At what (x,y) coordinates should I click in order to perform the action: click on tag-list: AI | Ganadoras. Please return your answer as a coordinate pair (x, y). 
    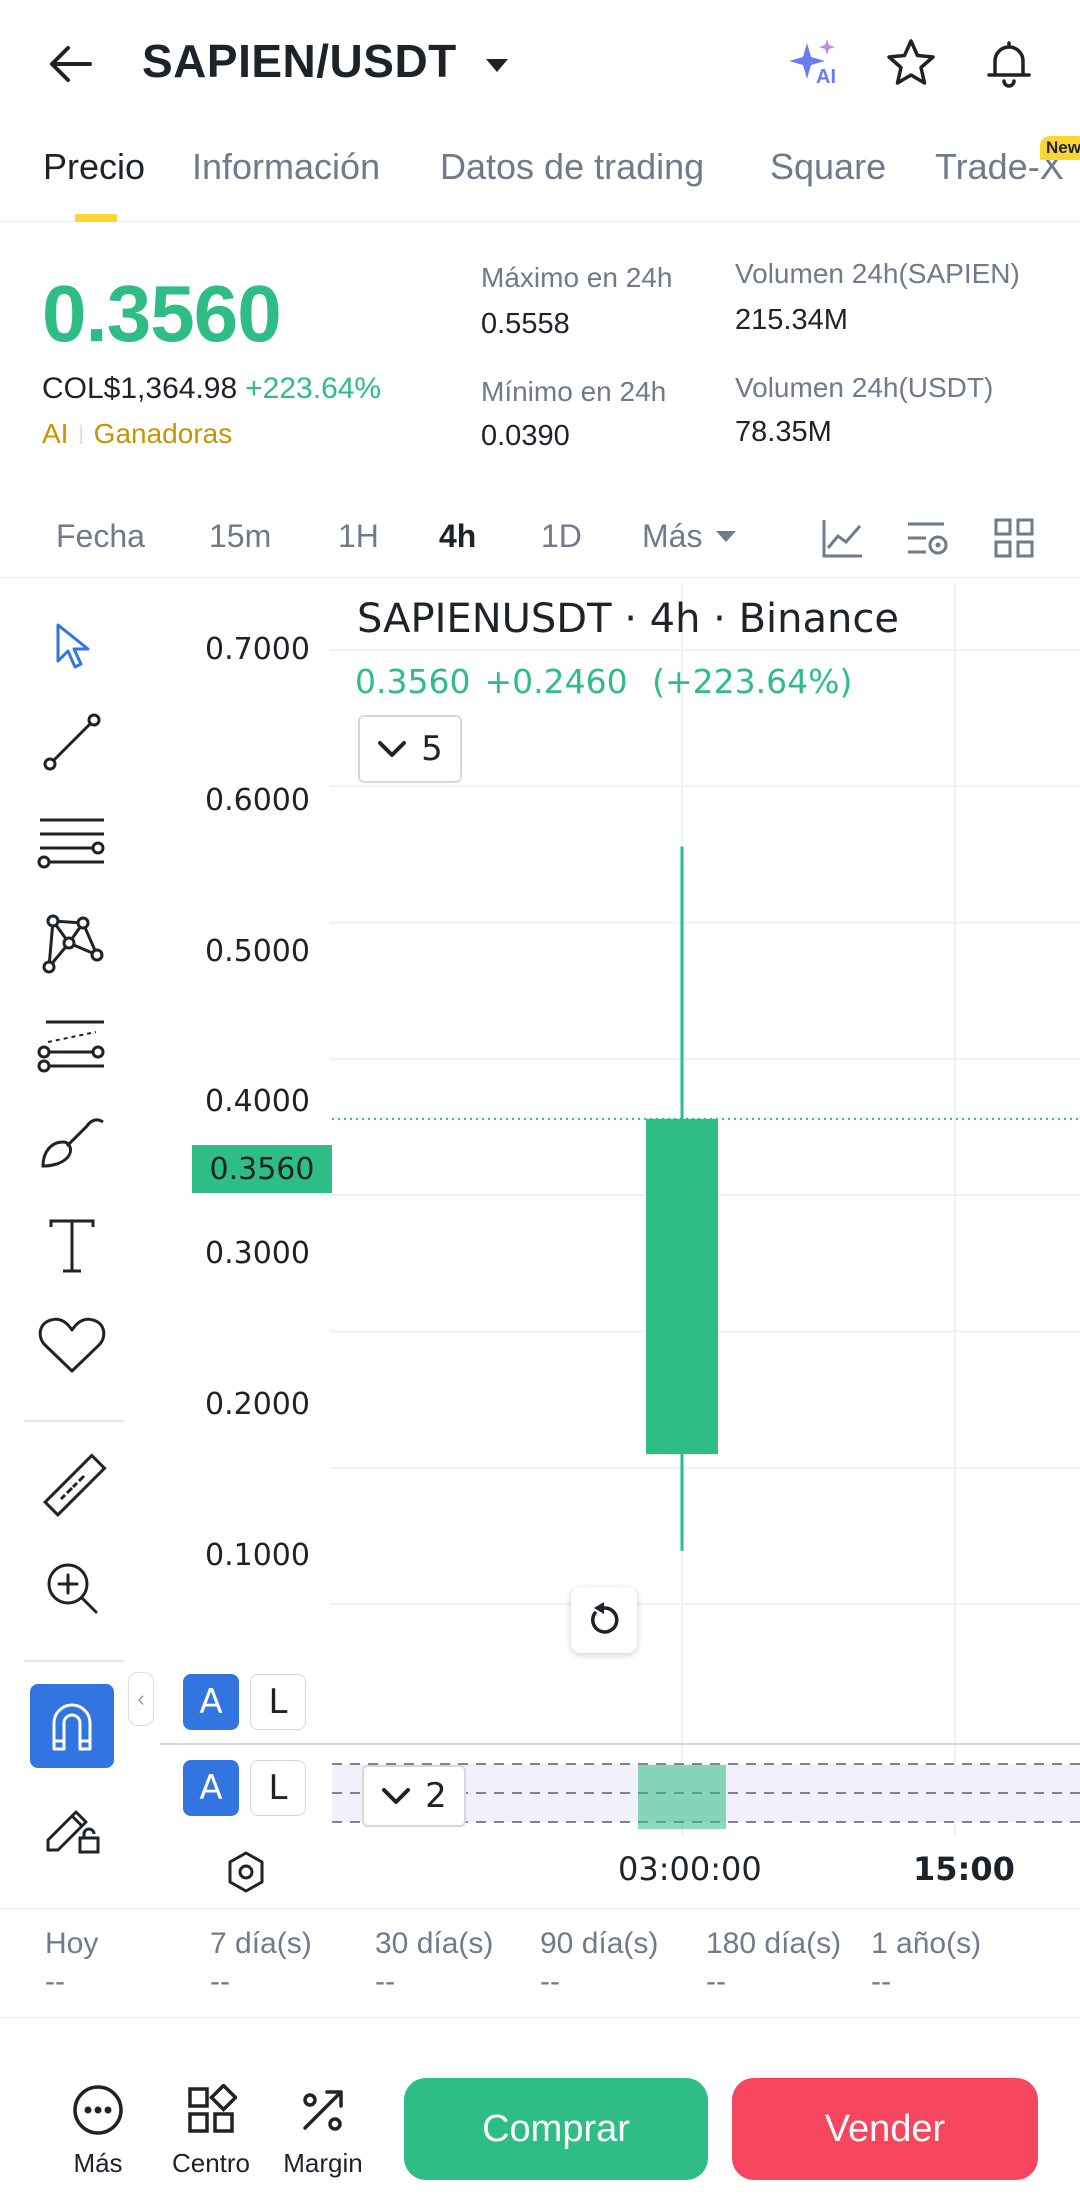
    Looking at the image, I should click on (137, 434).